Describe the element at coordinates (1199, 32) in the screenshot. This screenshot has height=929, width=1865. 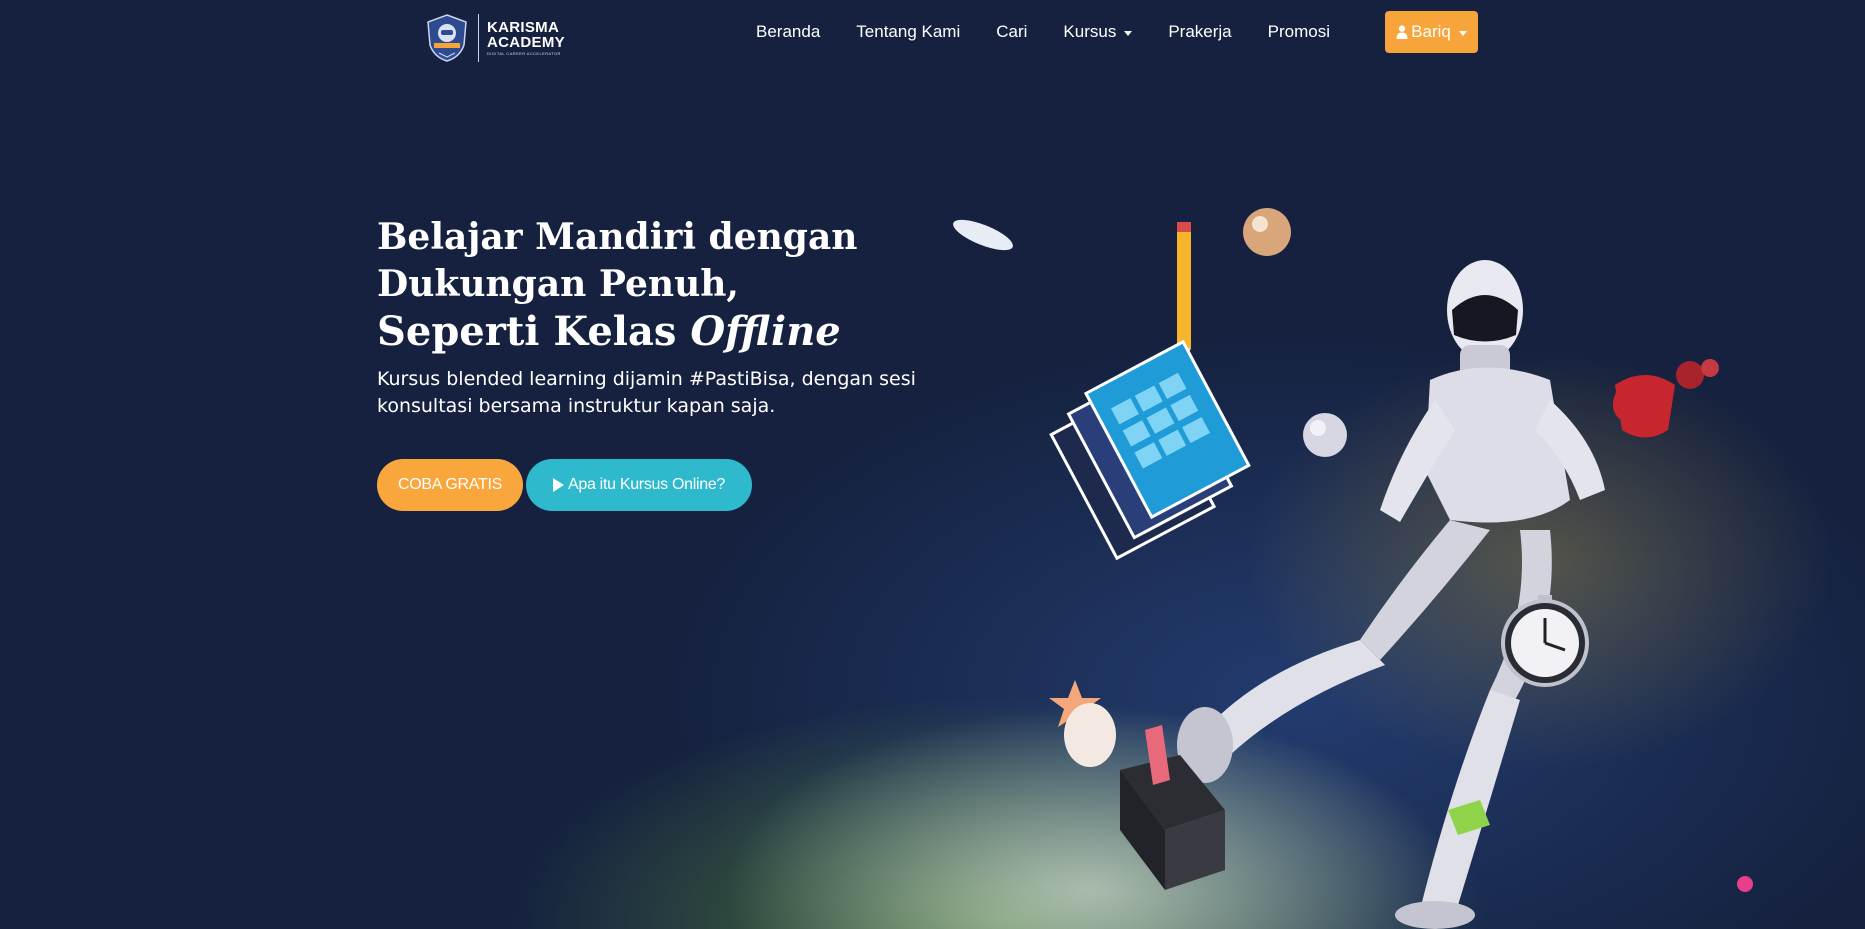
I see `nav-item-prakerja: Prakerja` at that location.